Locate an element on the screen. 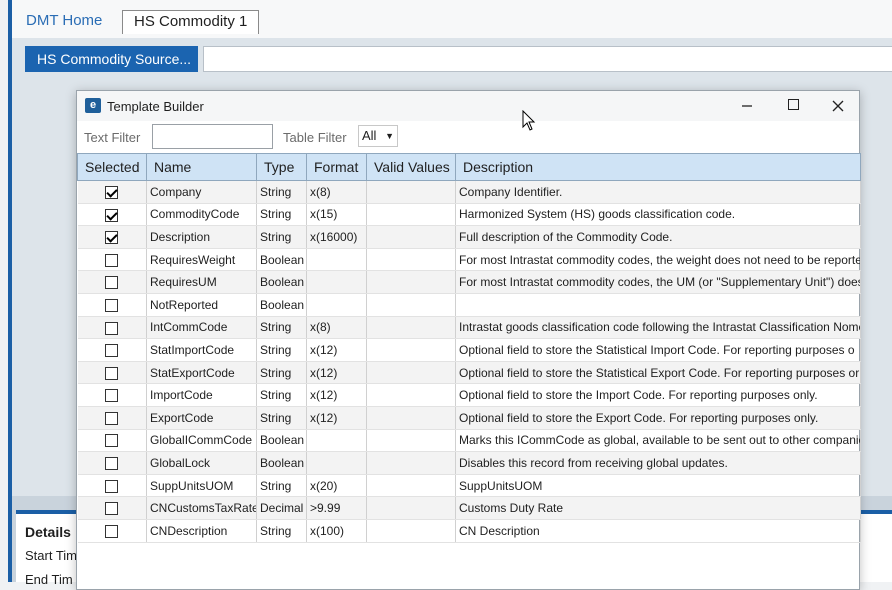 The image size is (892, 590). chevron-down-icon: ▼ is located at coordinates (389, 136).